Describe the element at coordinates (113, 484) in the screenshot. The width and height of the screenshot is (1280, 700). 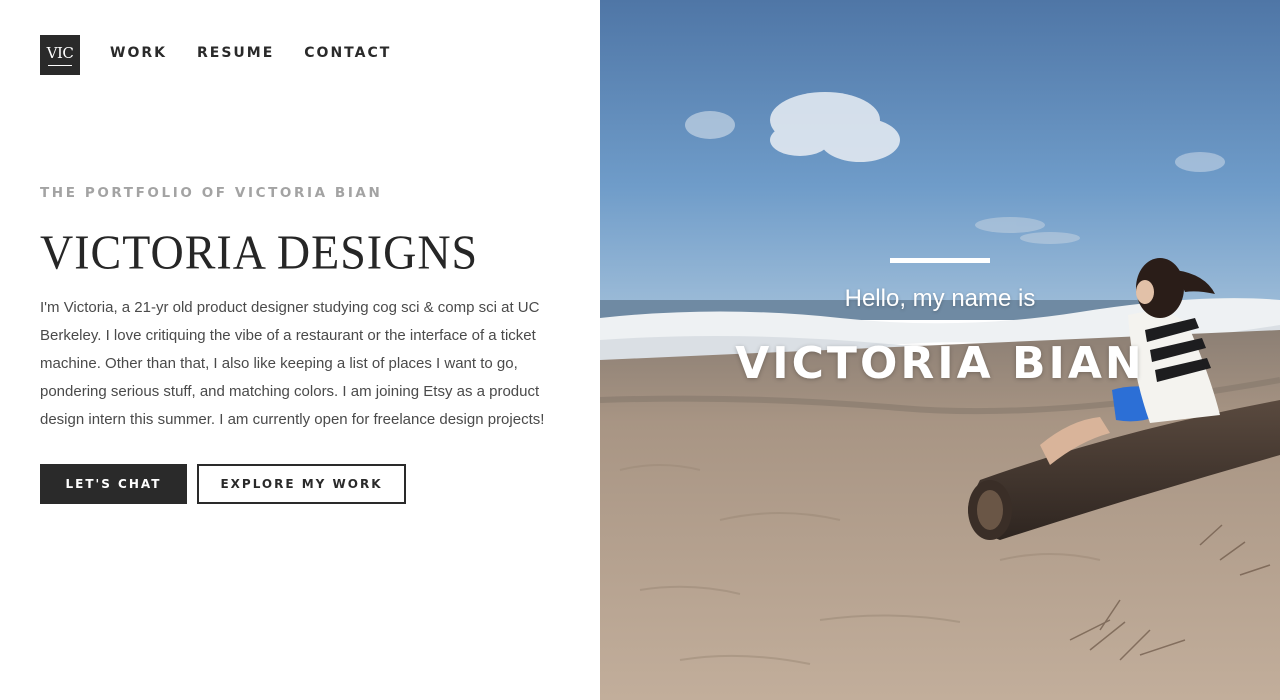
I see `lets-chat-button: LET'S CHAT` at that location.